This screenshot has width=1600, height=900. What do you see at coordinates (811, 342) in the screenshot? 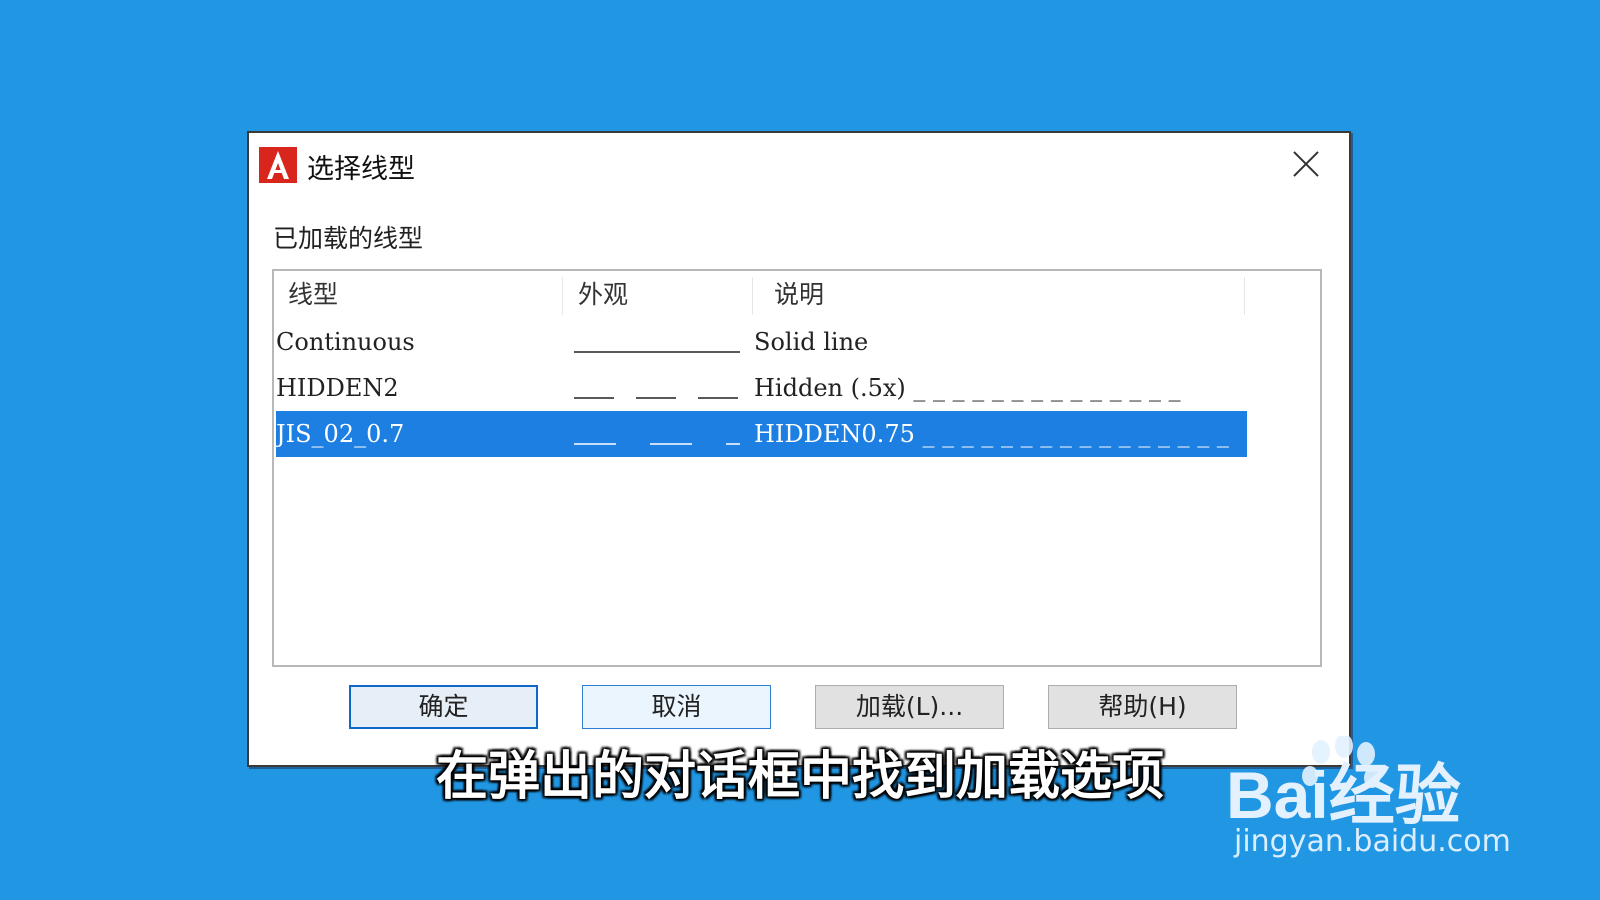
I see `linetype-description: Solid line` at bounding box center [811, 342].